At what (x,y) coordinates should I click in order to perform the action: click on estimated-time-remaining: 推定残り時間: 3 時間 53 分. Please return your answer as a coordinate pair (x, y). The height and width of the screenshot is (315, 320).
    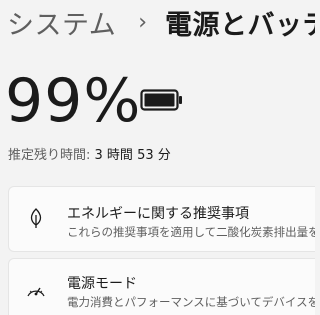
    Looking at the image, I should click on (89, 153).